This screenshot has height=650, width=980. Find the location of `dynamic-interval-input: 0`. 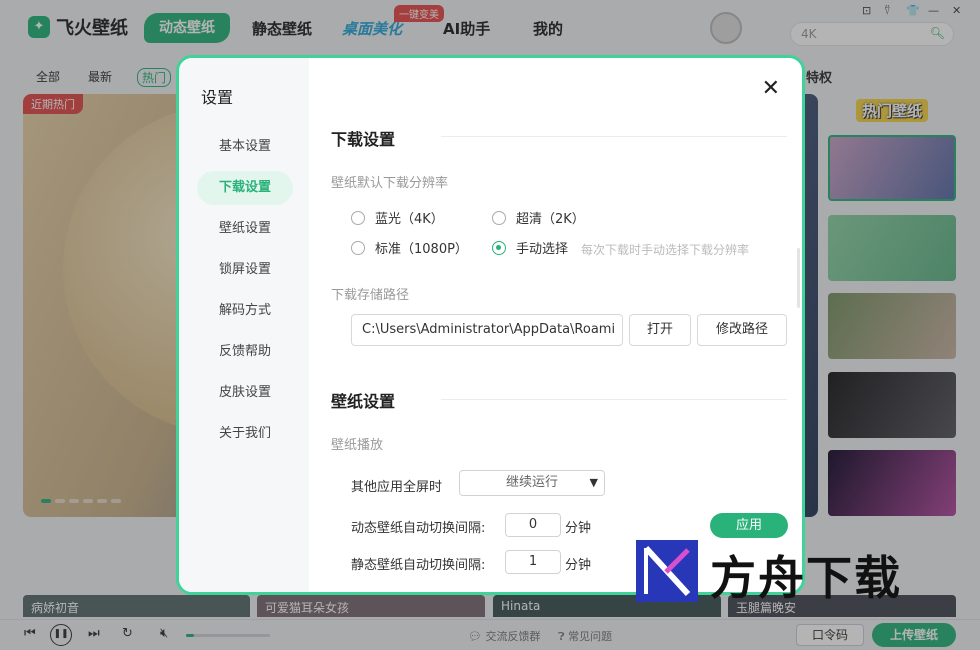

dynamic-interval-input: 0 is located at coordinates (533, 525).